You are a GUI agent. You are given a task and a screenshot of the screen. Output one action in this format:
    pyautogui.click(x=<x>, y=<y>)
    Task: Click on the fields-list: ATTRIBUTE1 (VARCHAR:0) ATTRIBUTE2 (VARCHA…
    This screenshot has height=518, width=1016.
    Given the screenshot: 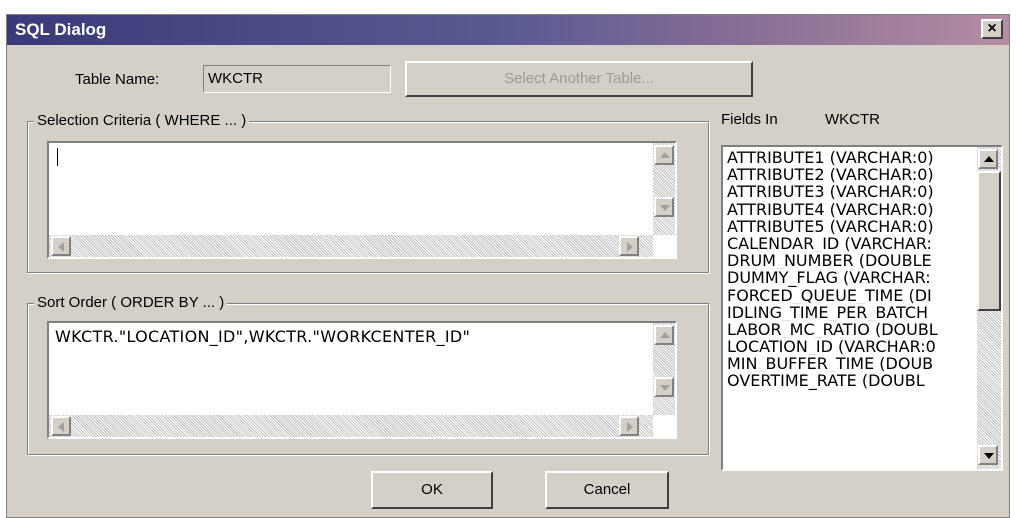 What is the action you would take?
    pyautogui.click(x=851, y=269)
    